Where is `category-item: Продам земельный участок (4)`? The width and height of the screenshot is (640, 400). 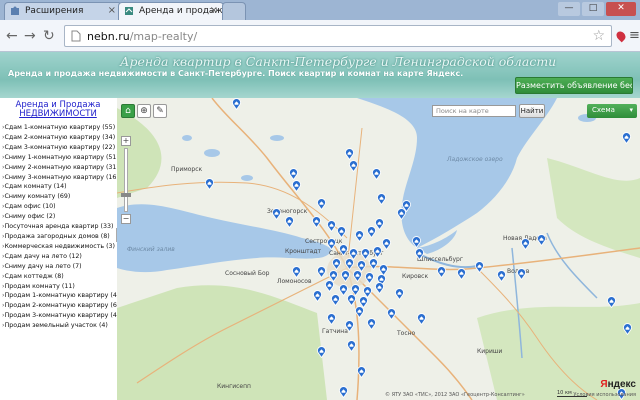 category-item: Продам земельный участок (4) is located at coordinates (58, 326).